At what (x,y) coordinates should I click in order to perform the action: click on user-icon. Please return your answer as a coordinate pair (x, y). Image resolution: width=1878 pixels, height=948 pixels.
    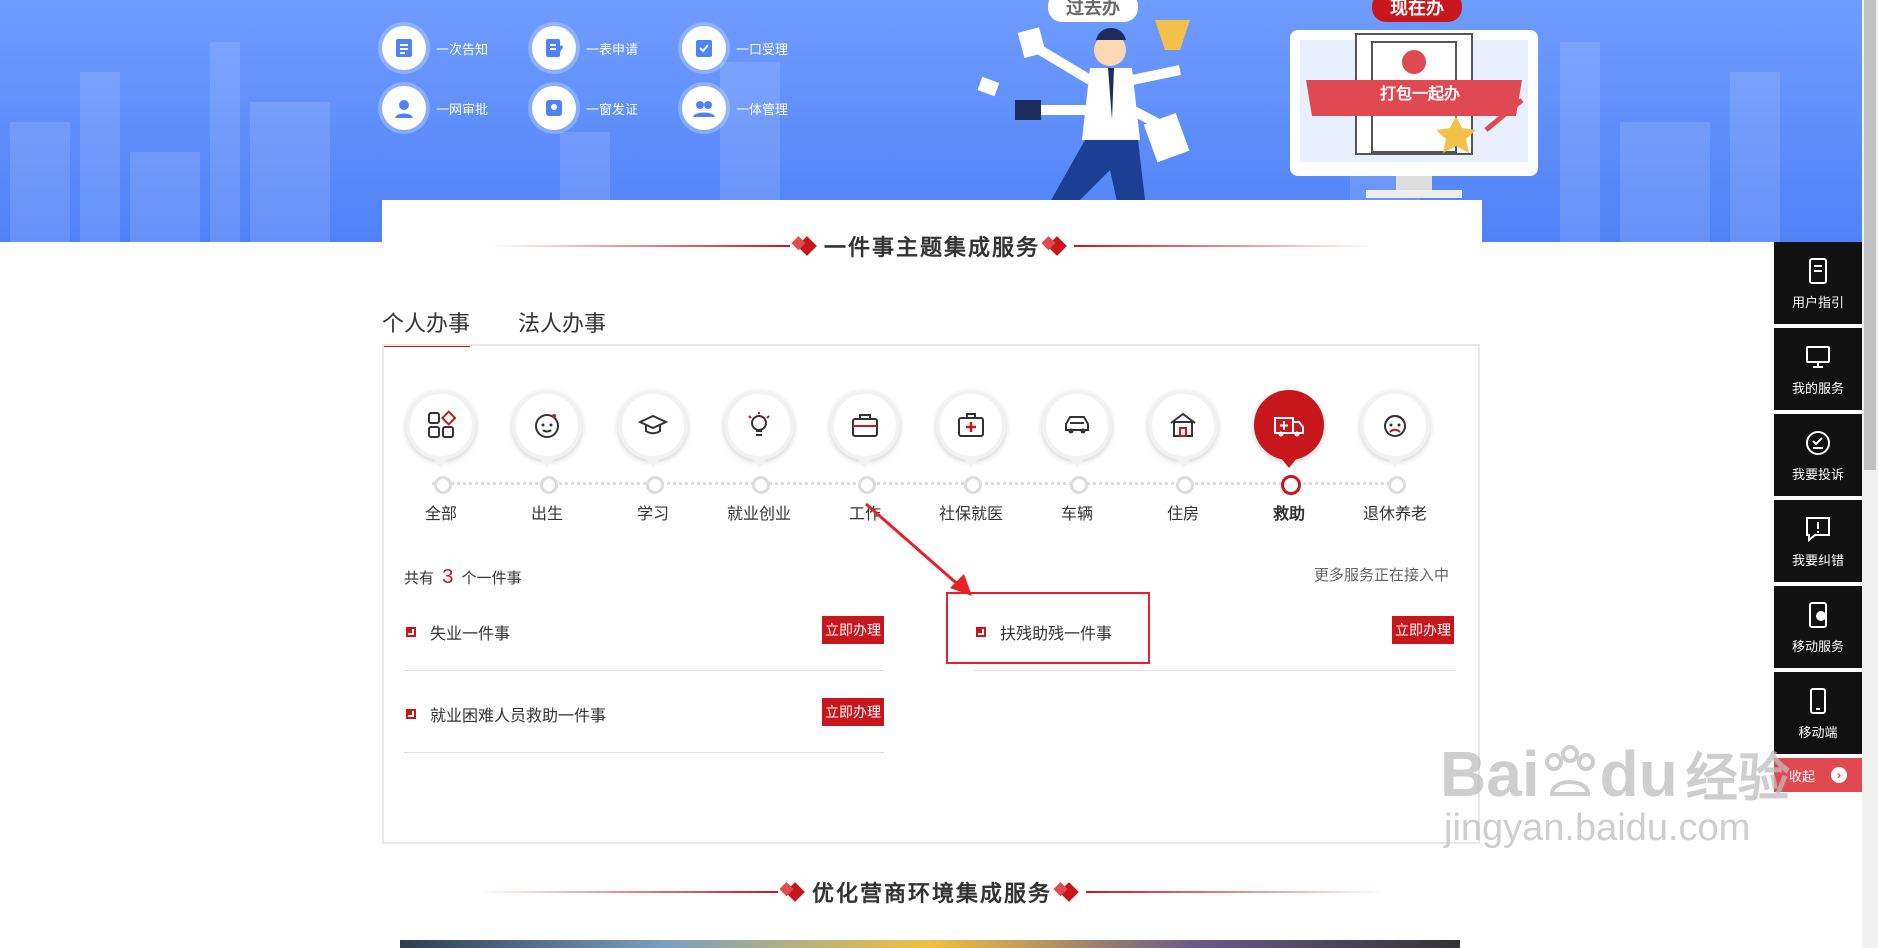
    Looking at the image, I should click on (404, 108).